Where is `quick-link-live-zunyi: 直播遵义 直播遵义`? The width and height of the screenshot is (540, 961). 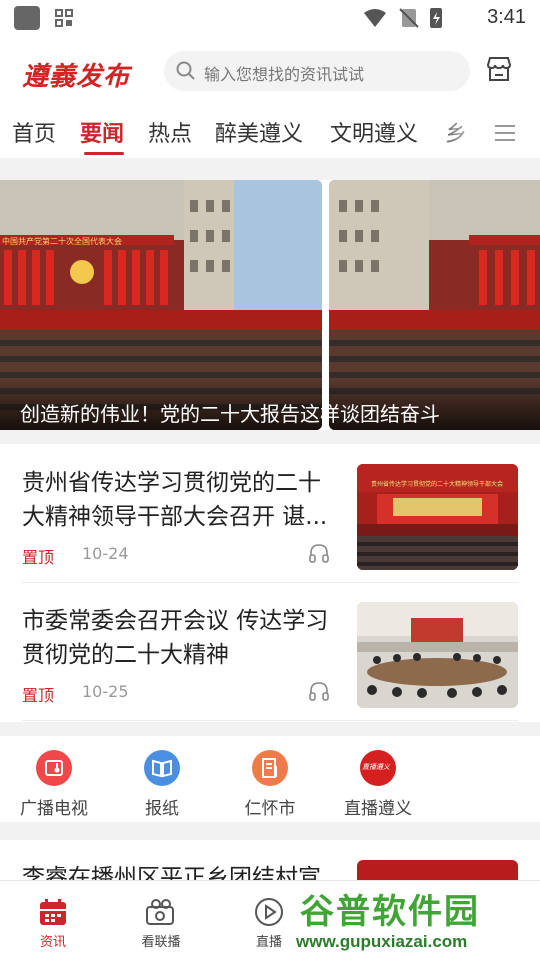 quick-link-live-zunyi: 直播遵义 直播遵义 is located at coordinates (378, 780).